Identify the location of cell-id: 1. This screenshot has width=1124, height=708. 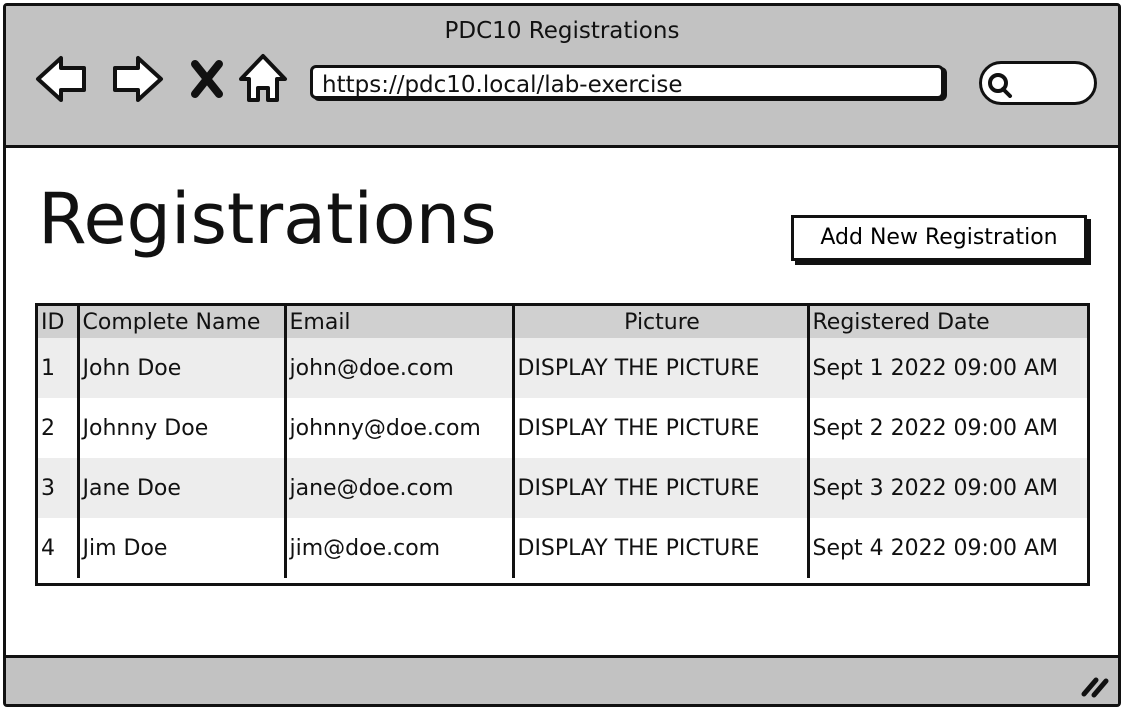
(59, 368).